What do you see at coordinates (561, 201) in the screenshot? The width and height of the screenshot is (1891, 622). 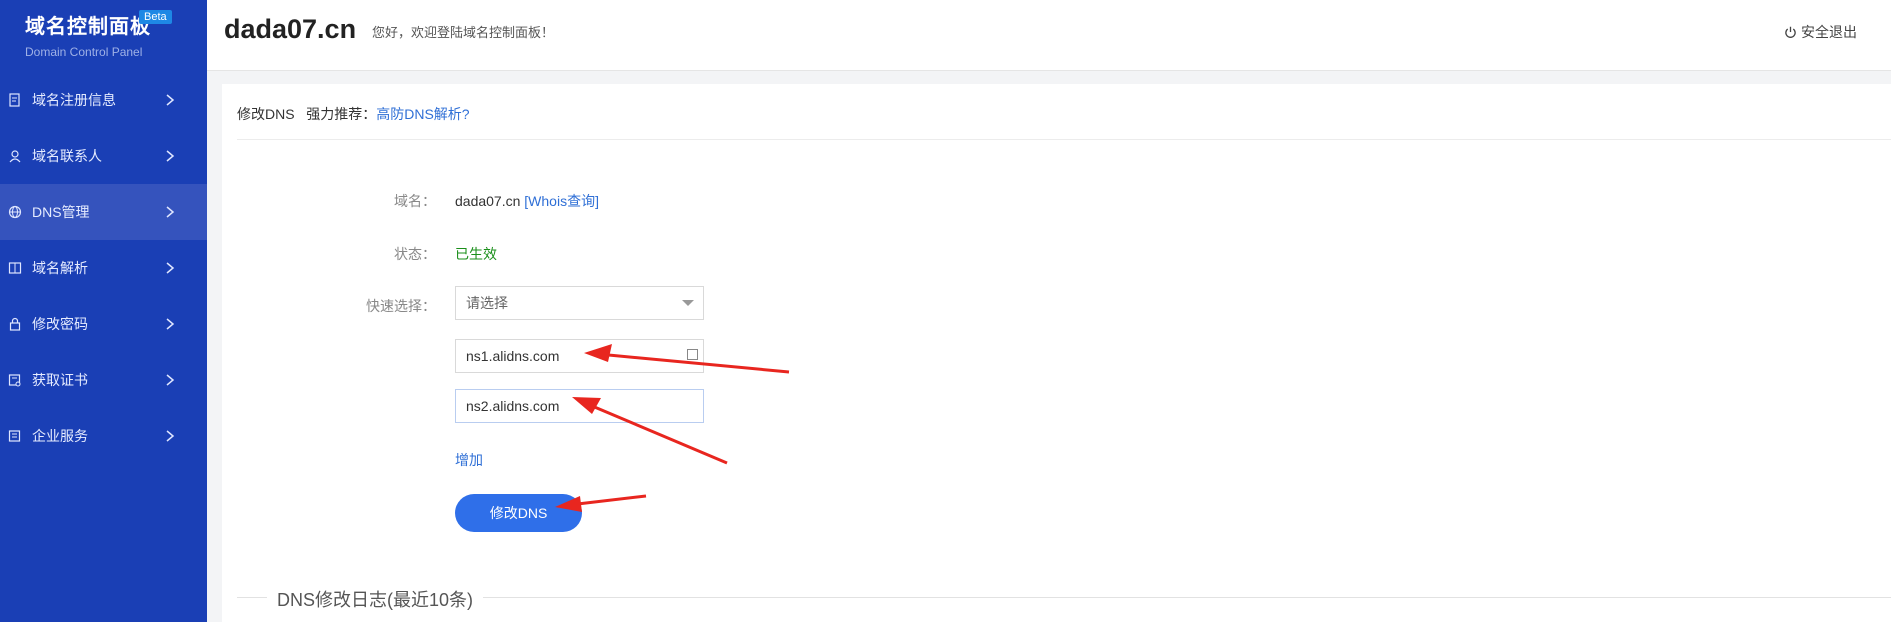 I see `whois-link: [Whois查询]` at bounding box center [561, 201].